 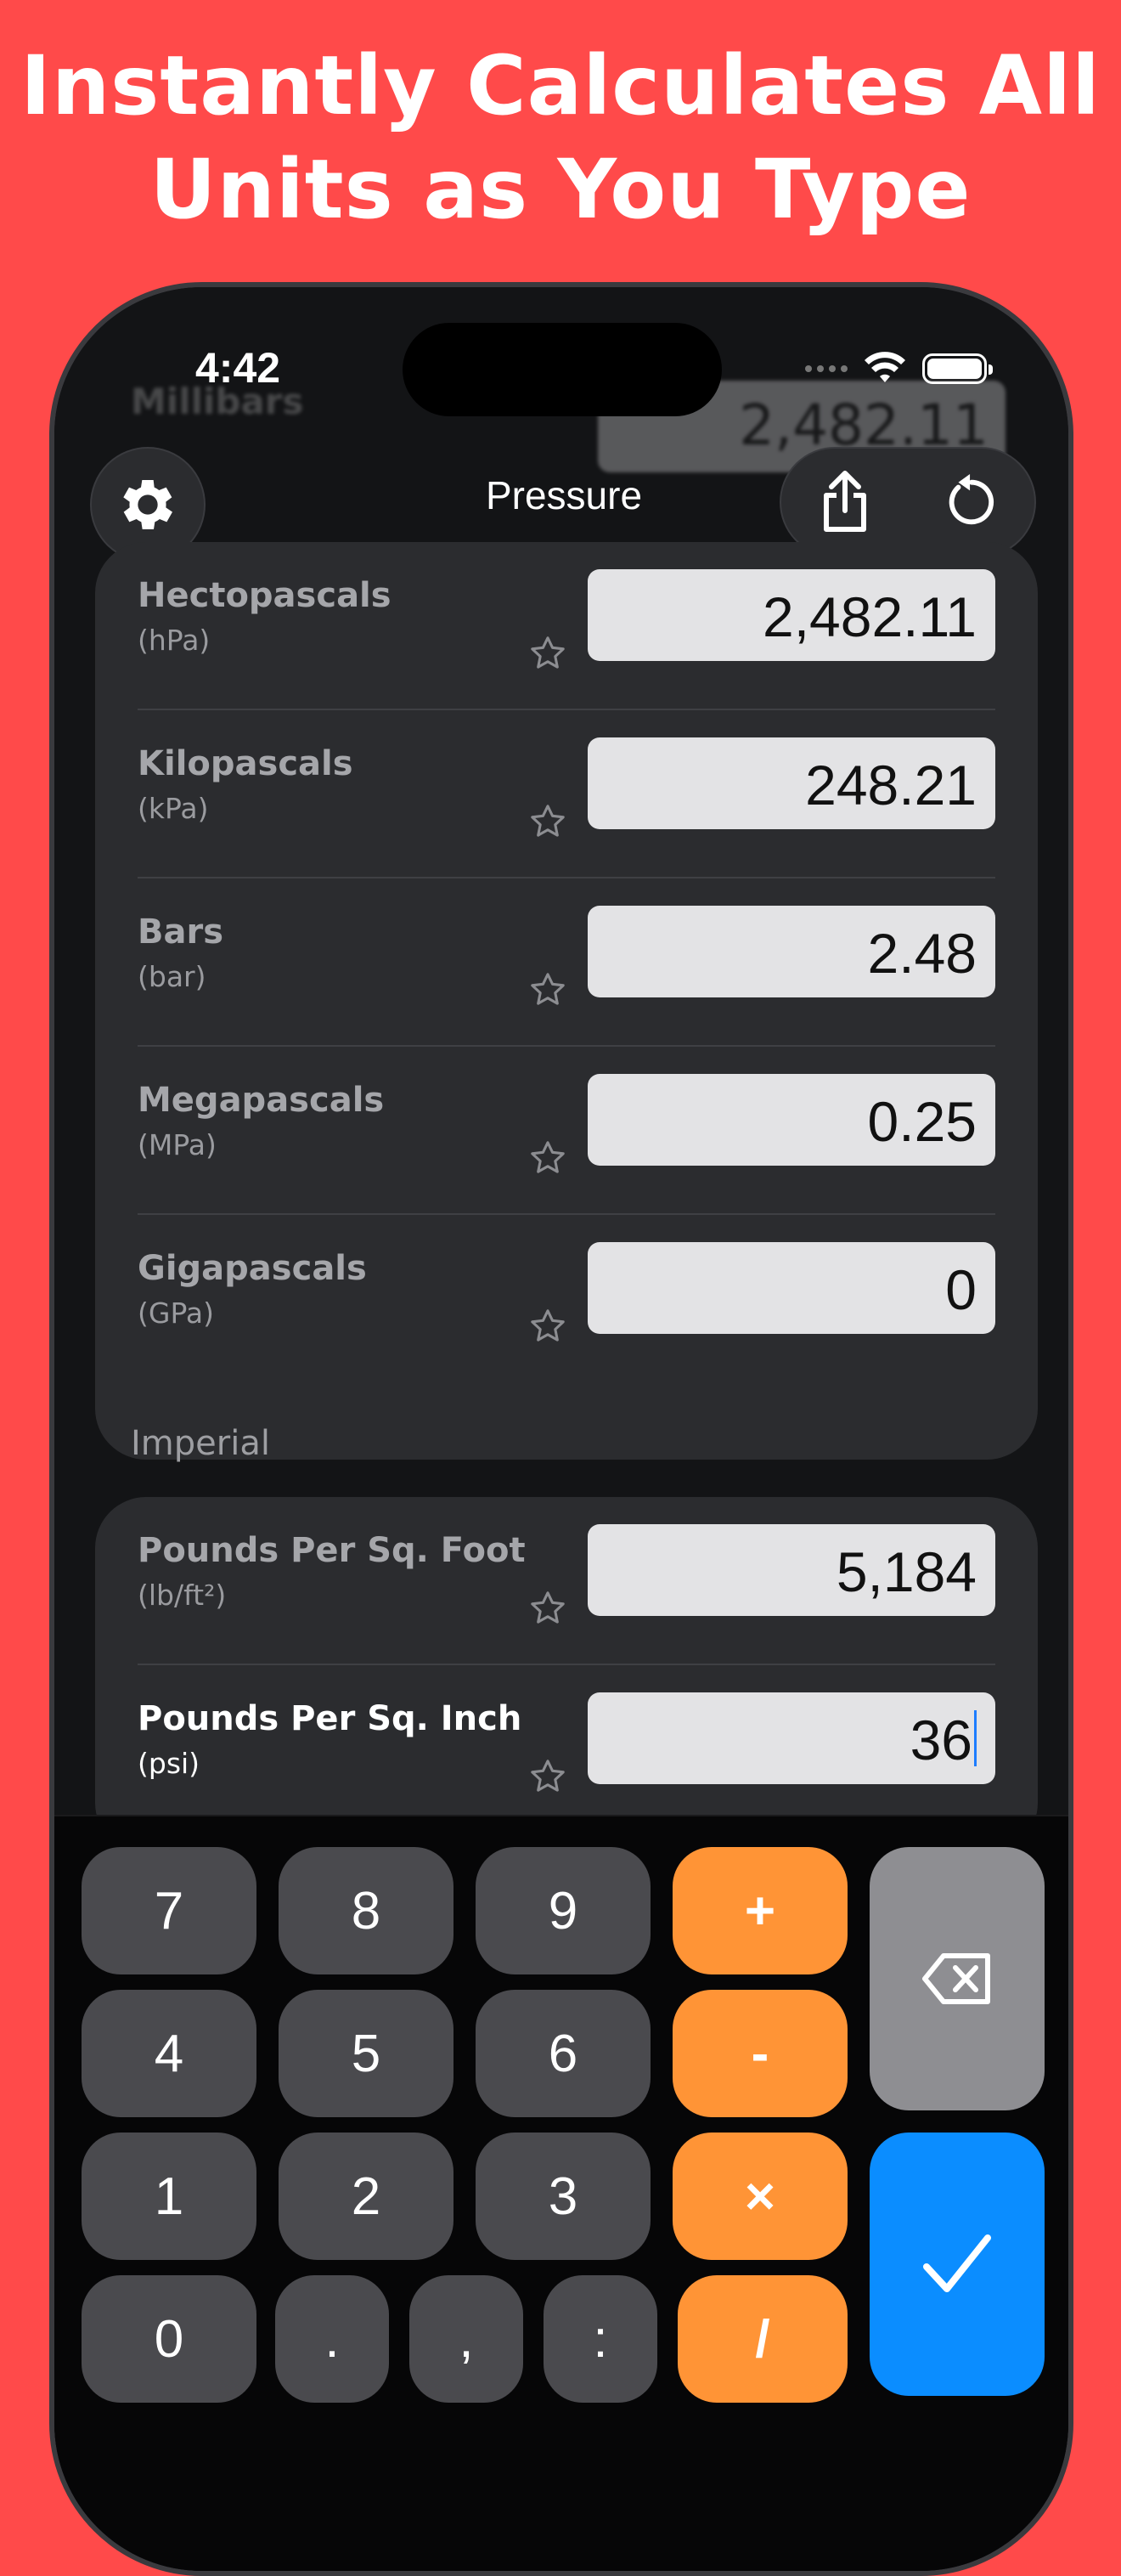 I want to click on checkmark-icon, so click(x=957, y=2263).